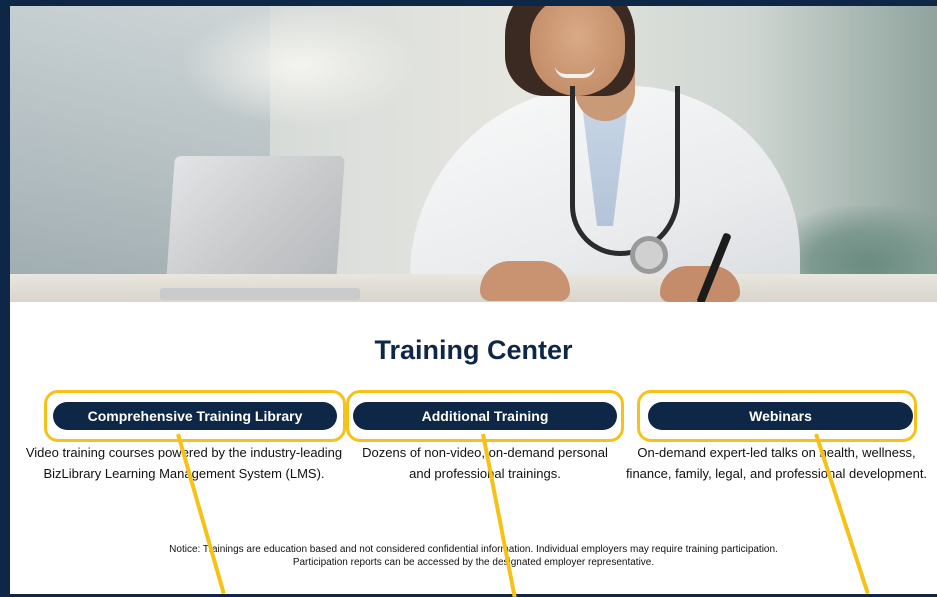 This screenshot has height=597, width=937. Describe the element at coordinates (485, 473) in the screenshot. I see `card-description-line: and professional trainings.` at that location.